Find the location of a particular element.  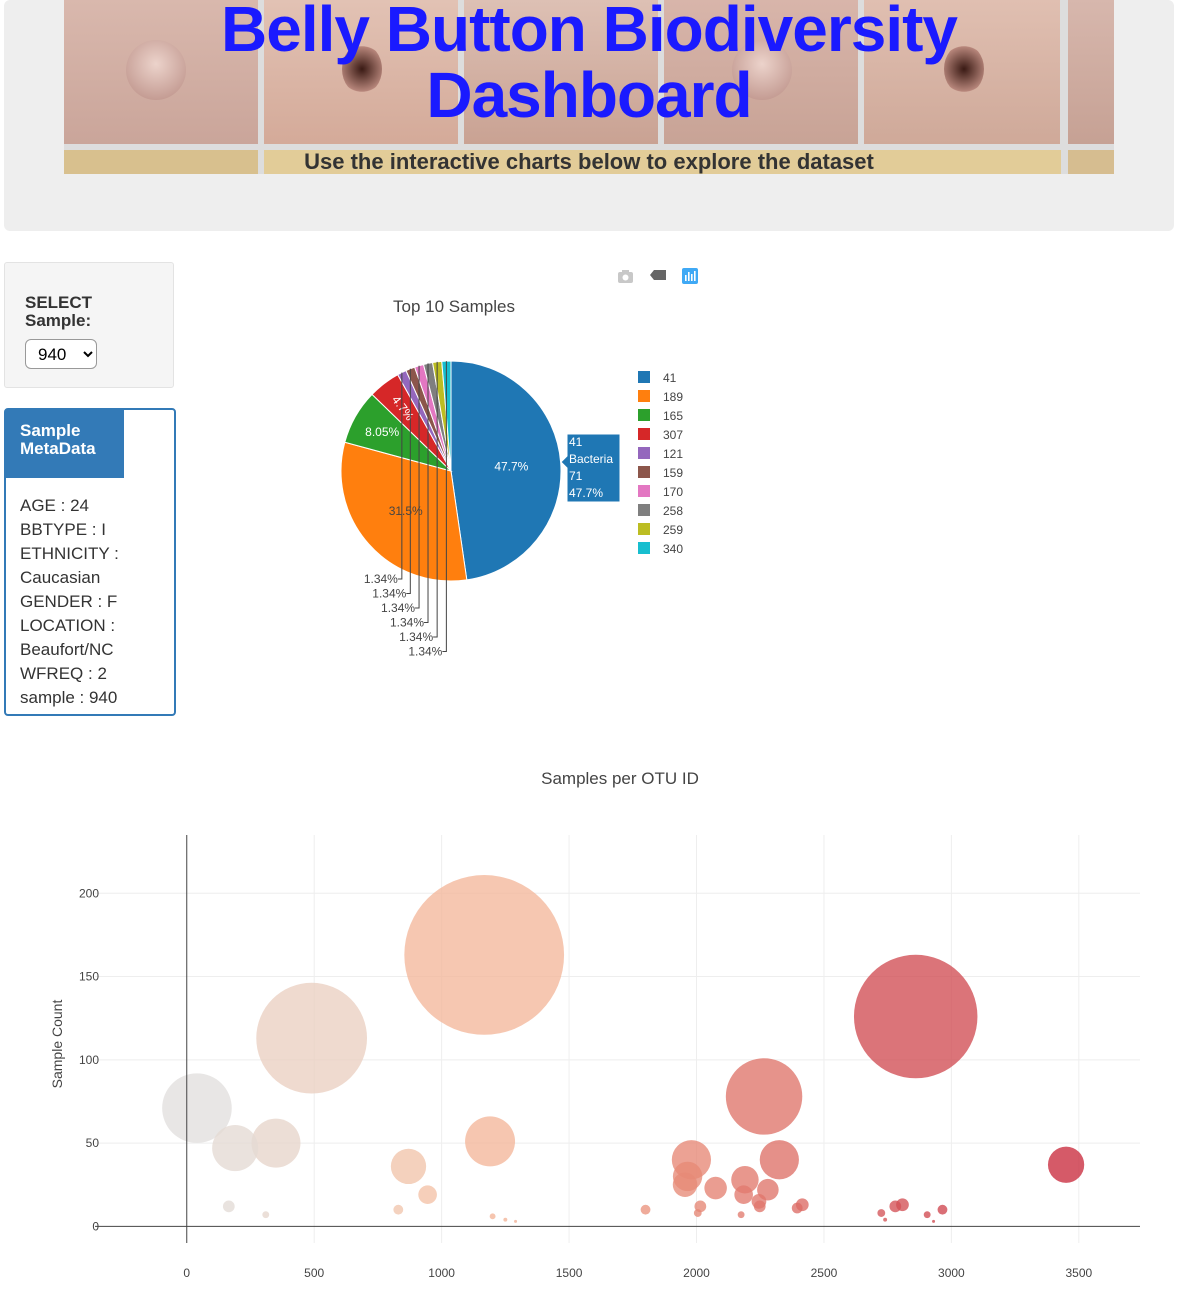

metadata-panel-title: Sample MetaData is located at coordinates (65, 444).